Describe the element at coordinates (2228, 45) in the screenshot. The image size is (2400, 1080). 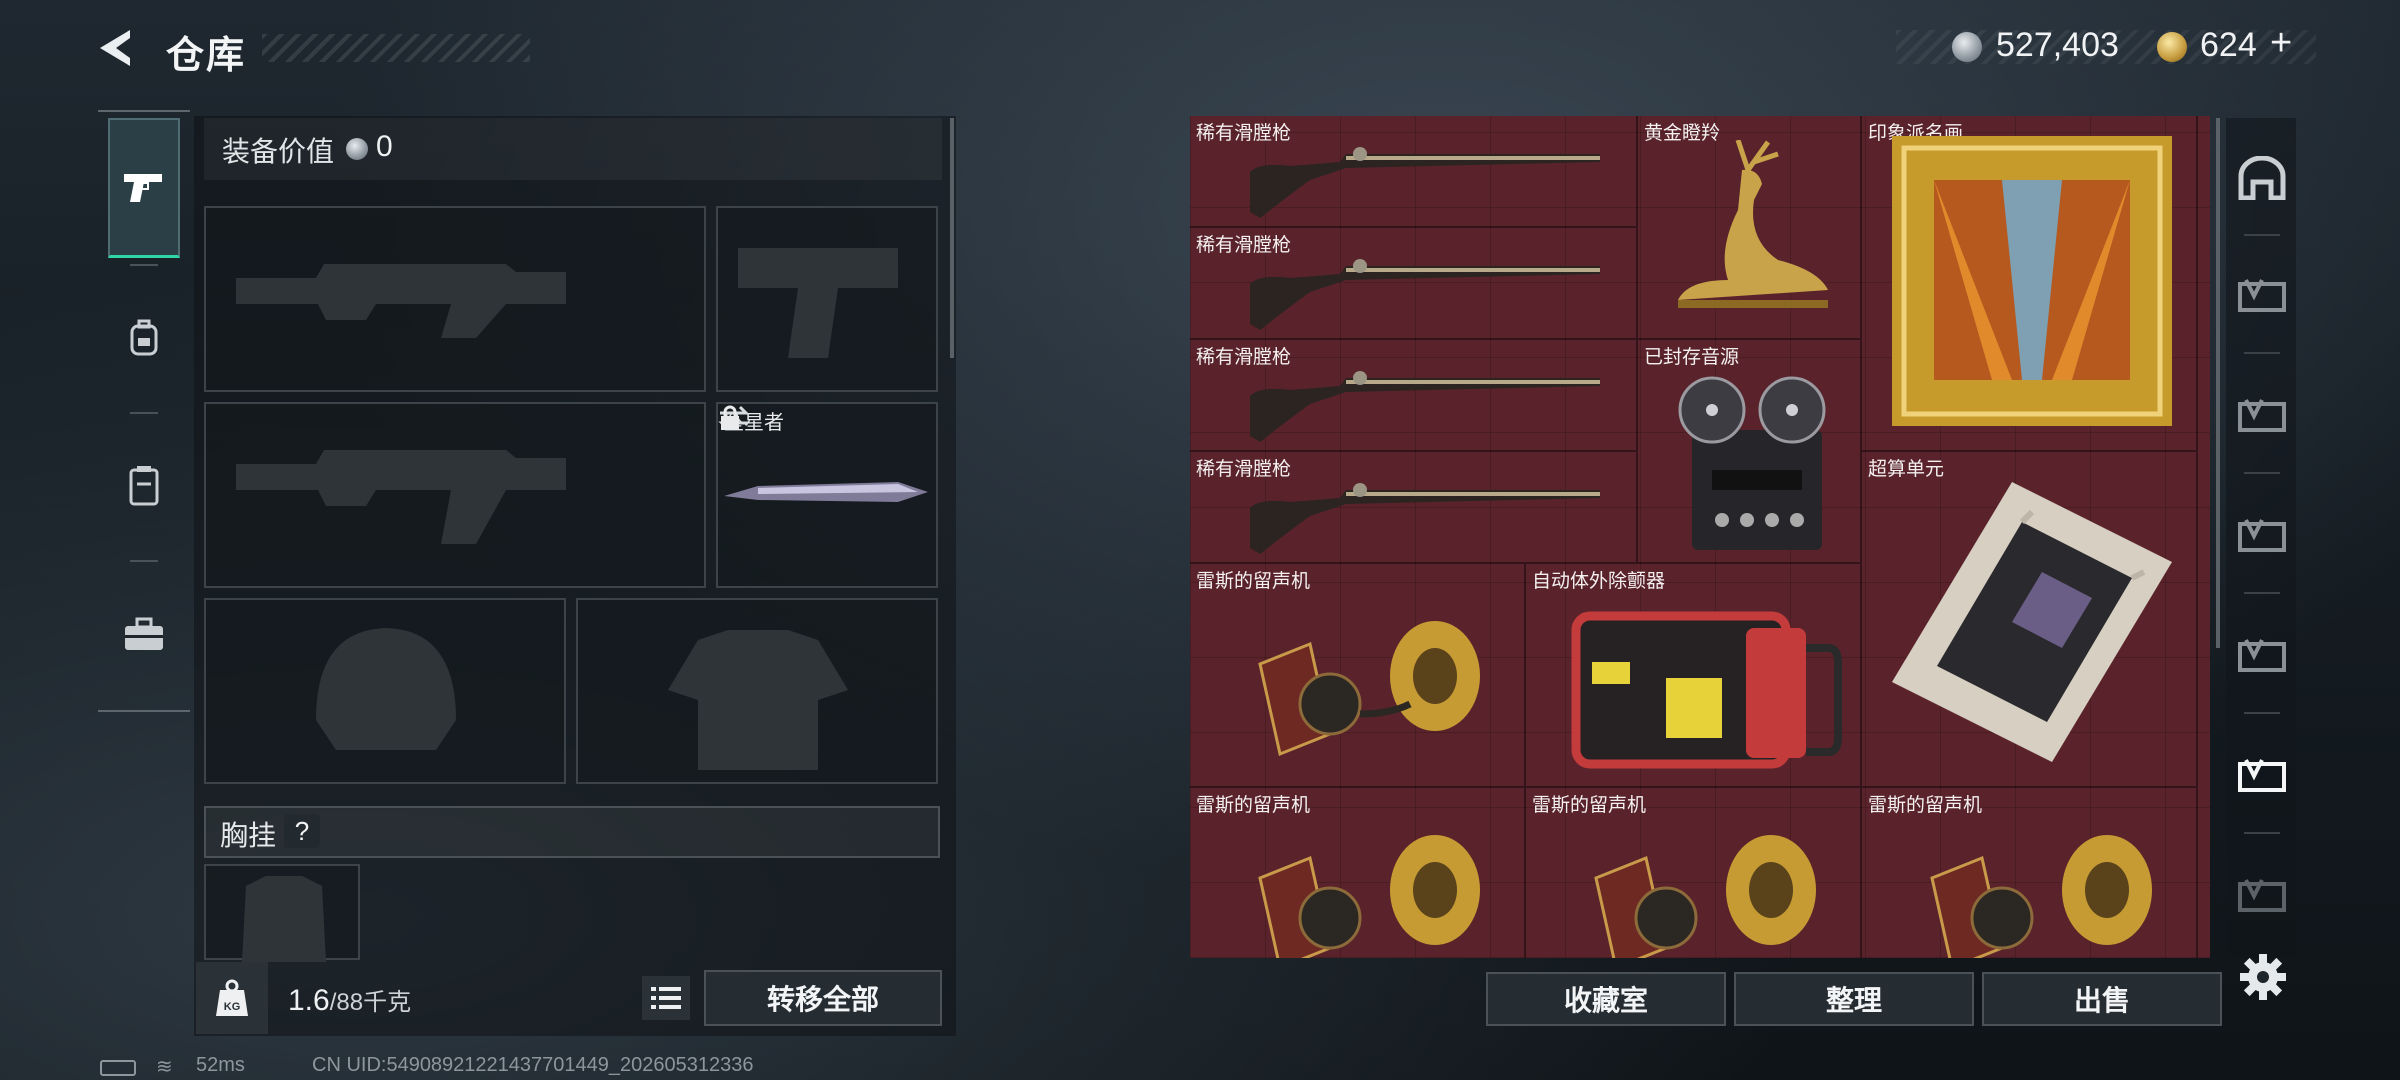
I see `gold-balance: 624` at that location.